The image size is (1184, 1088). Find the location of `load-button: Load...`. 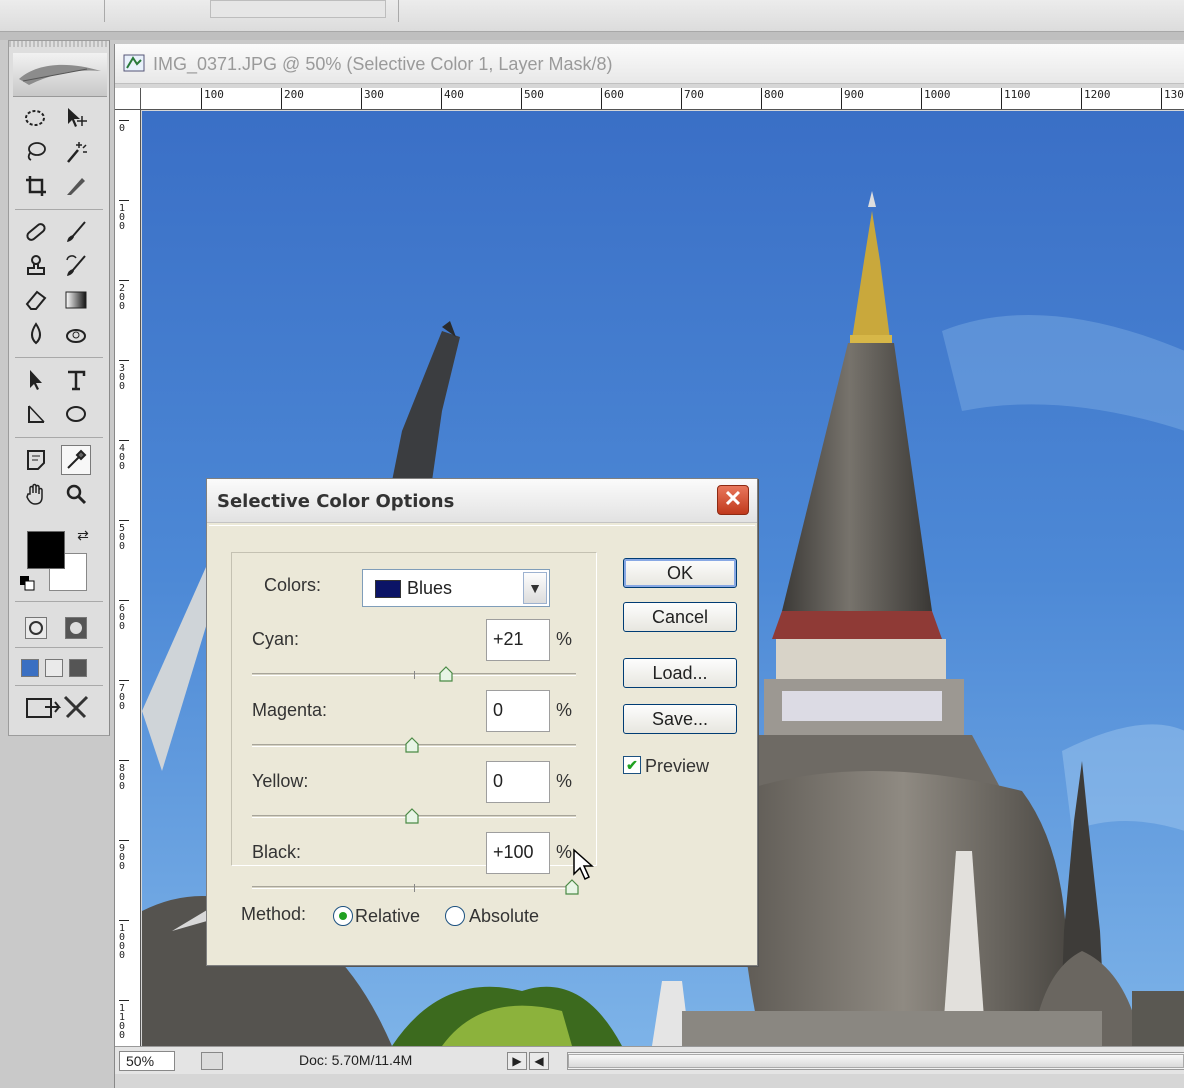

load-button: Load... is located at coordinates (680, 673).